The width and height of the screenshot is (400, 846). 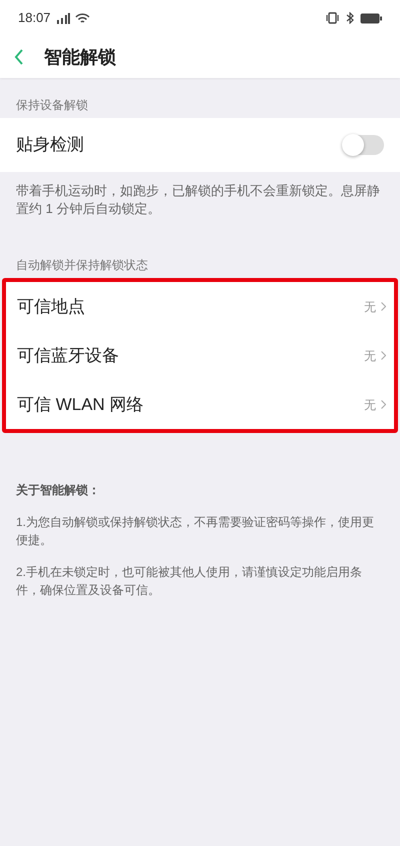 I want to click on description-text: 带着手机运动时，如跑步，已解锁的手机不会重新锁定。息屏静置约 1 分钟后自动锁定。, so click(x=198, y=200).